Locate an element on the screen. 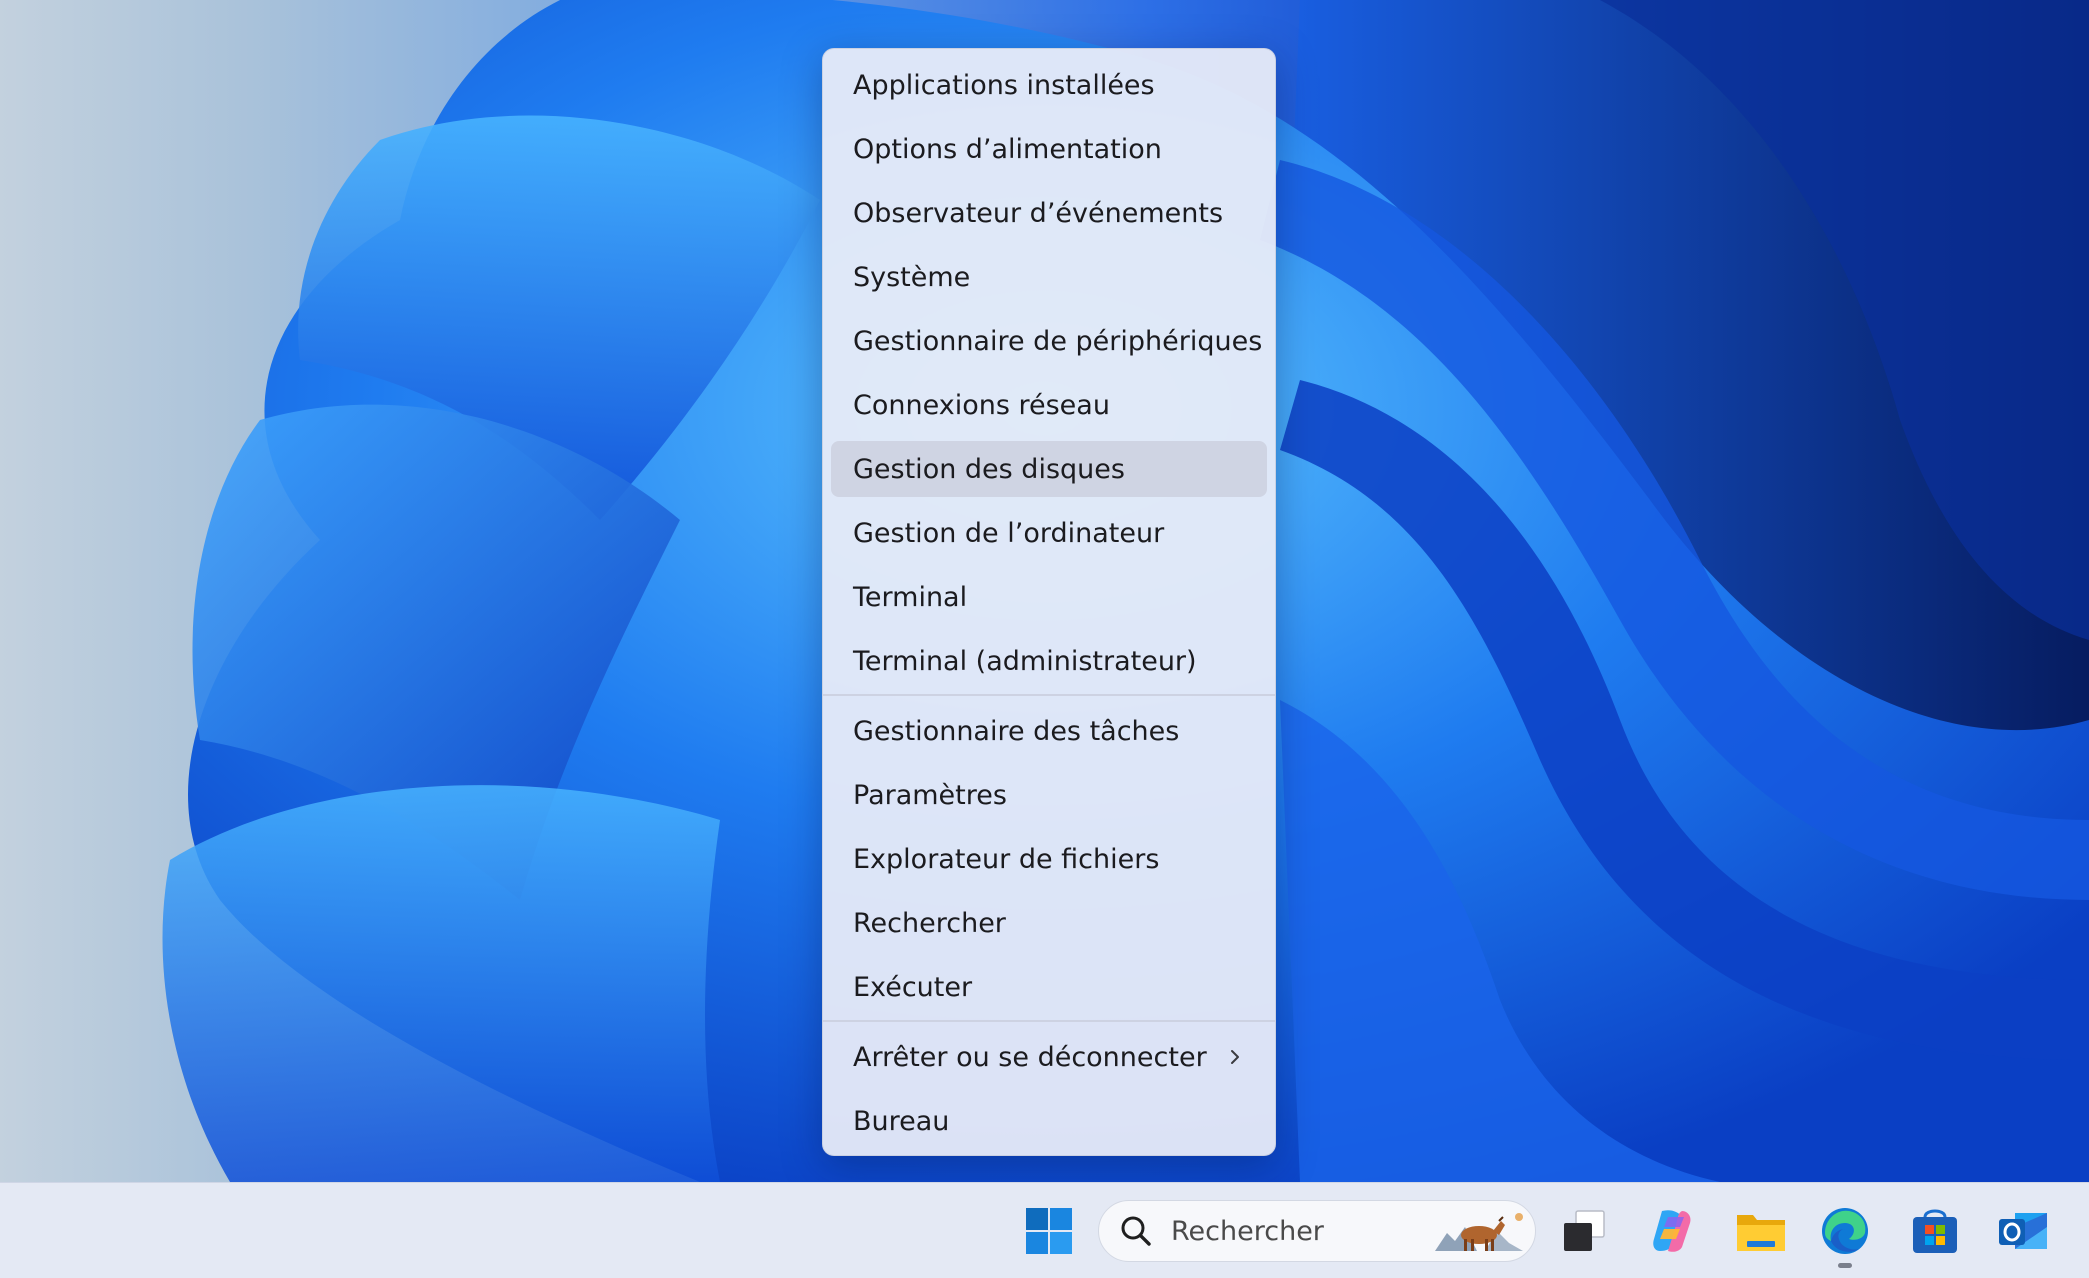  menu-item-disk-management: Gestion des disques is located at coordinates (1049, 469).